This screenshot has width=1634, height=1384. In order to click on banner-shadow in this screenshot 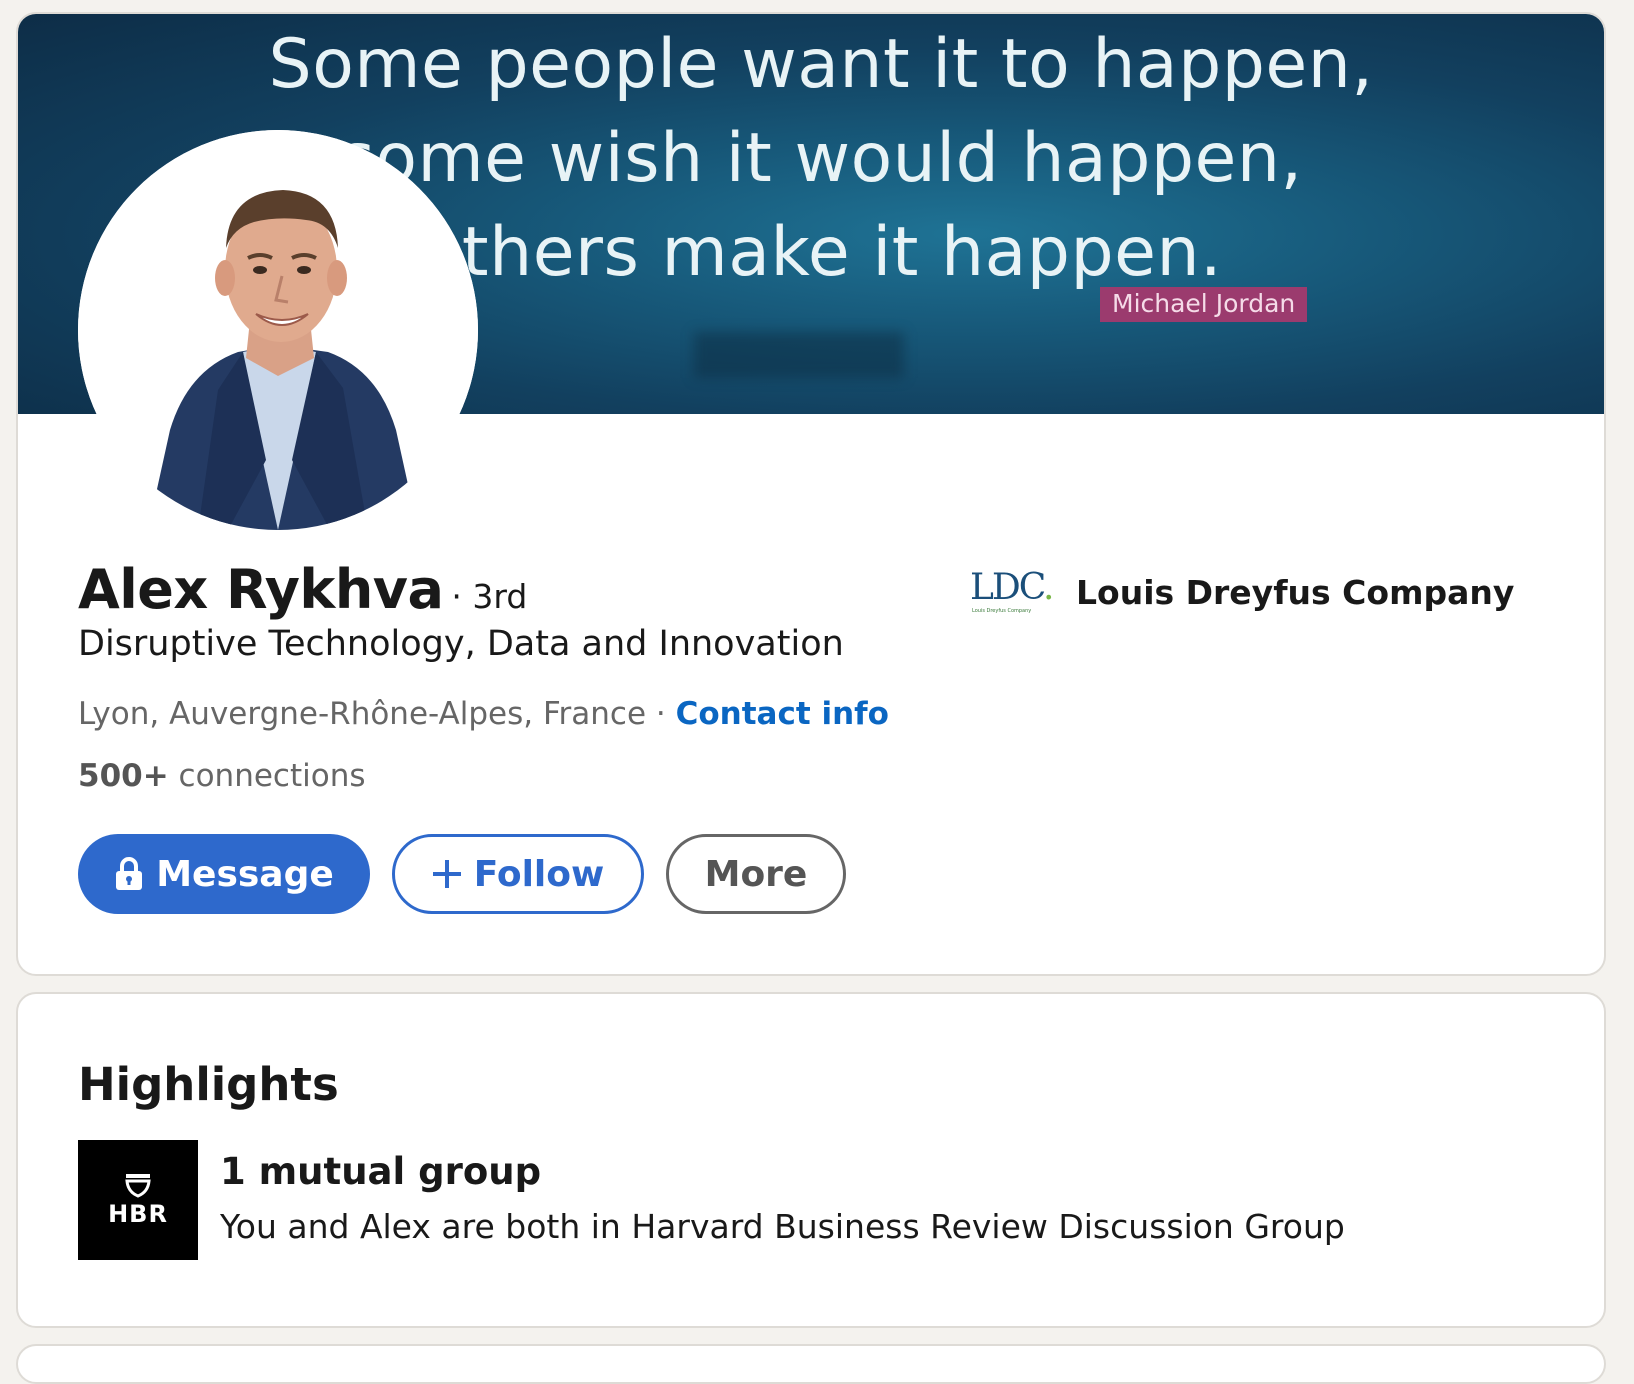, I will do `click(799, 355)`.